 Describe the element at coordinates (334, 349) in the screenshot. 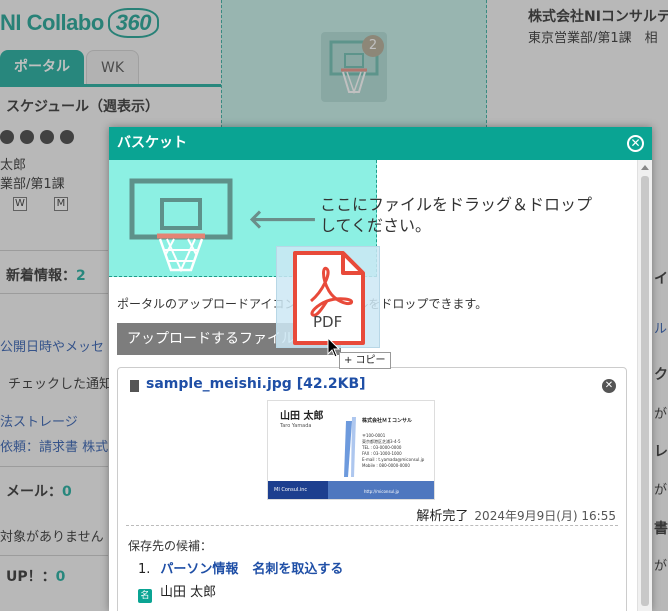

I see `mouse-cursor-icon` at that location.